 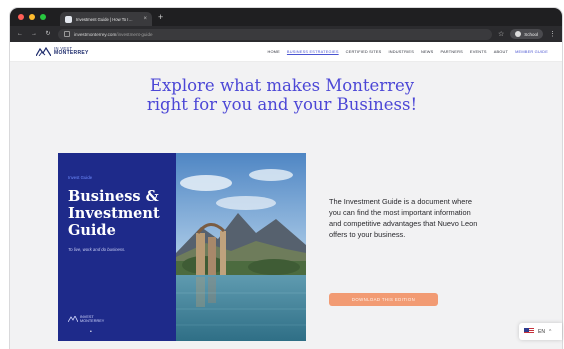 What do you see at coordinates (552, 34) in the screenshot?
I see `browser-menu-icon: ⋮` at bounding box center [552, 34].